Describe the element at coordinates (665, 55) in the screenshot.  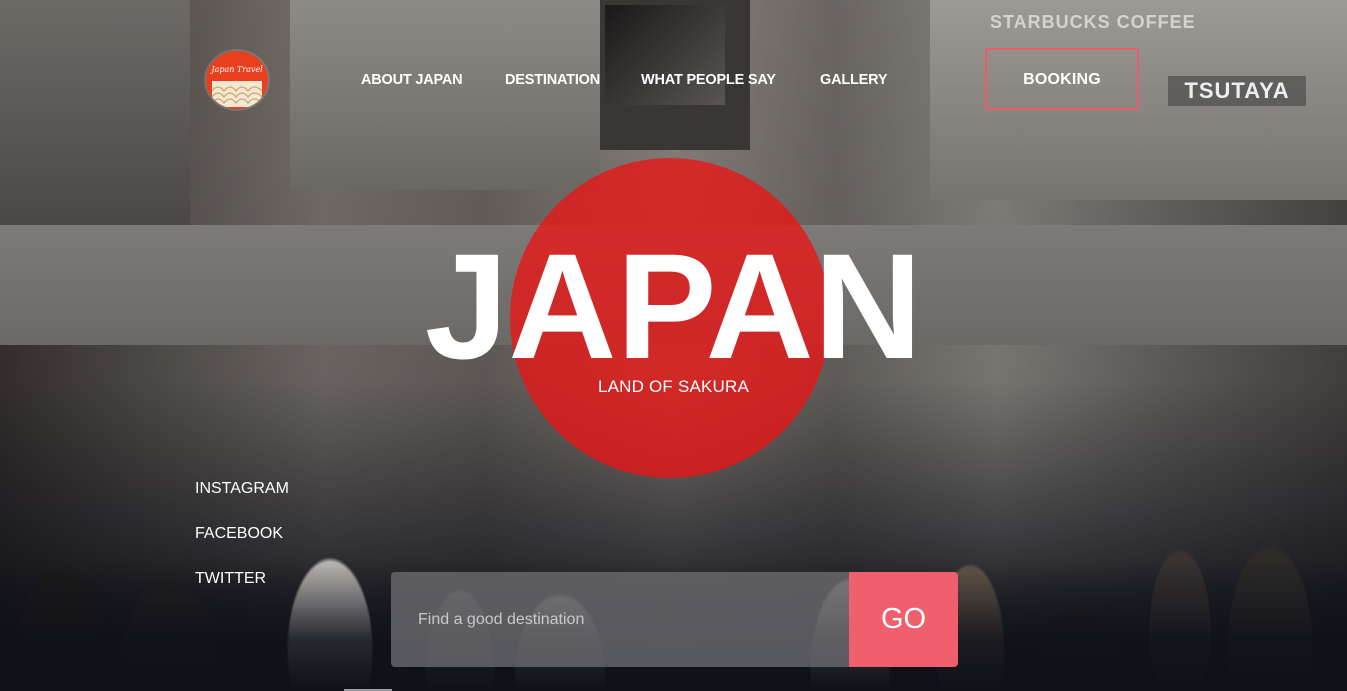
I see `building-billboard` at that location.